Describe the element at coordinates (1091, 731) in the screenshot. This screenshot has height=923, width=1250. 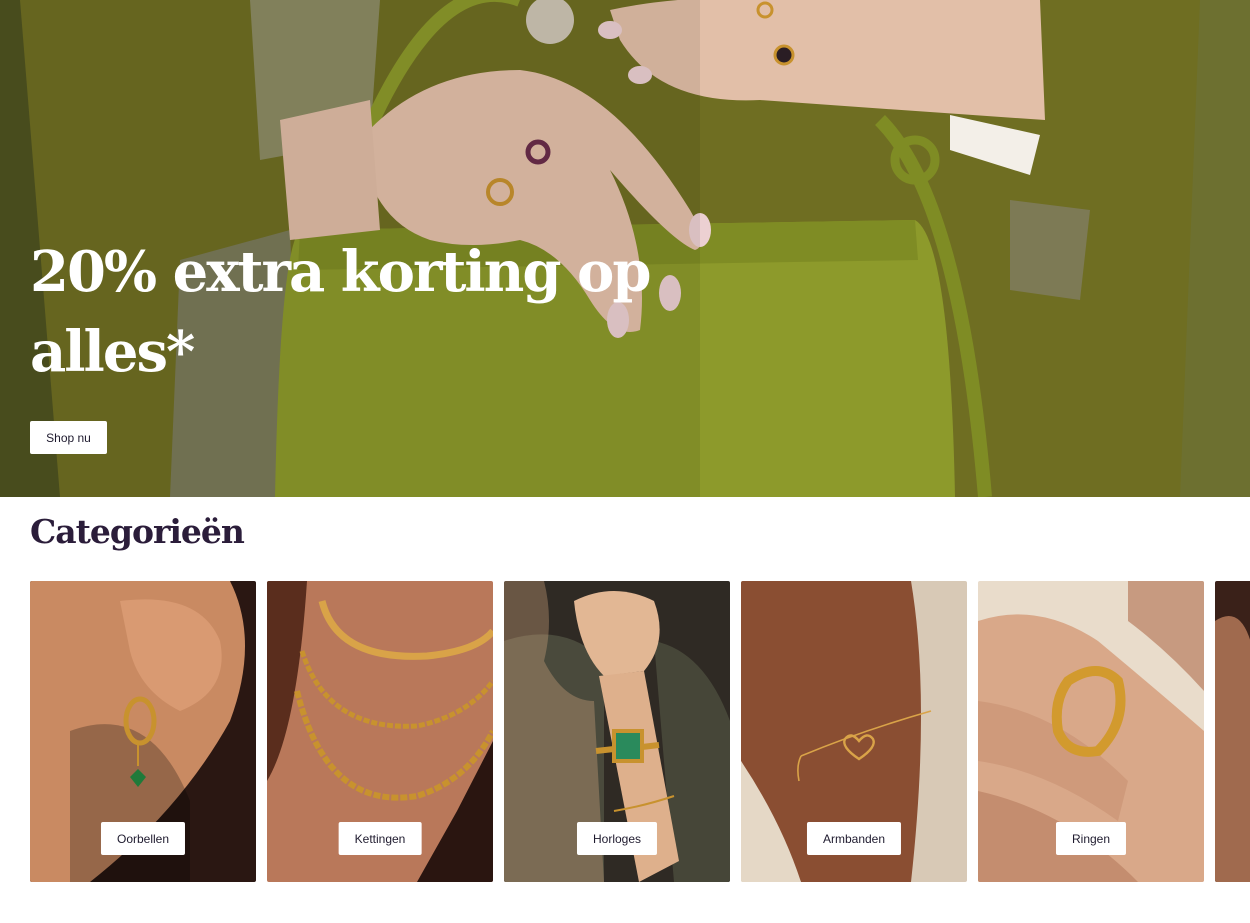
I see `category-card-rings: Ringen` at that location.